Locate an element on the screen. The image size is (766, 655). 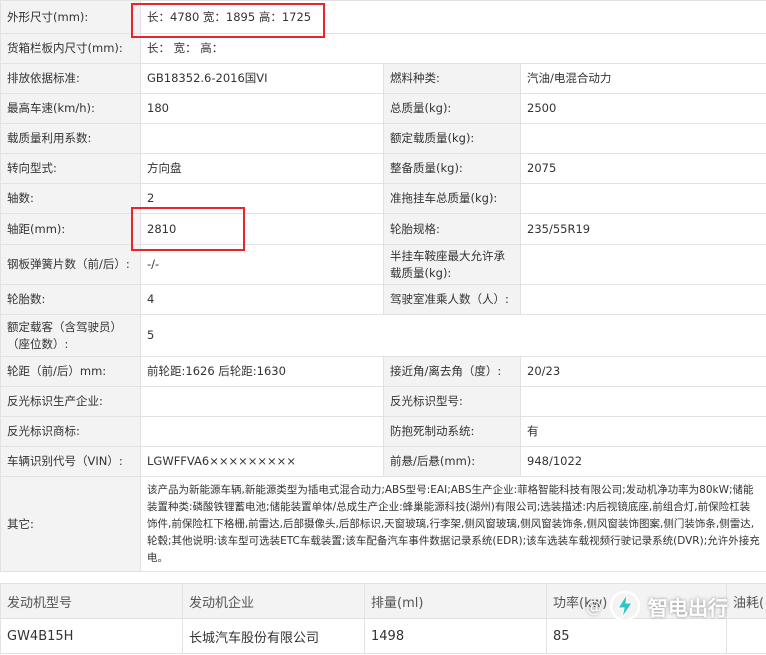
row-speed: 最高车速(km/h): 180 总质量(kg): 2500 is located at coordinates (383, 108).